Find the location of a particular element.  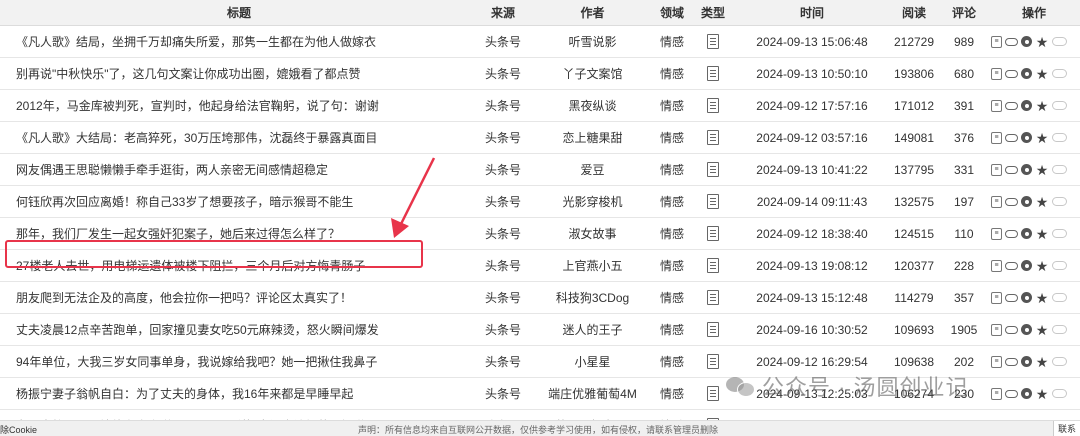

wechat-icon is located at coordinates (741, 386).